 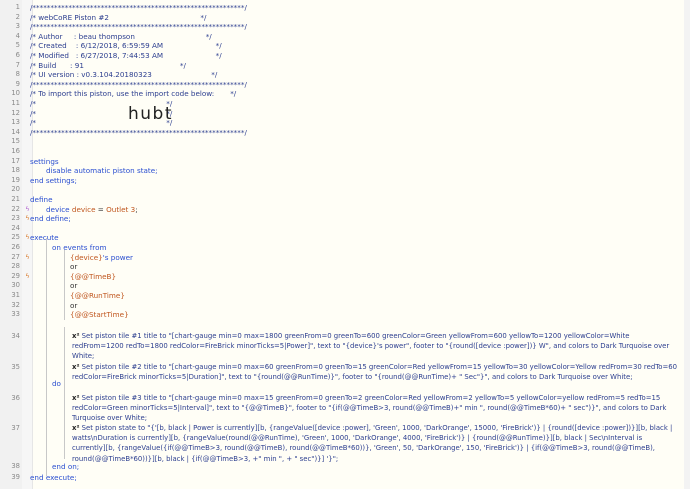 I want to click on import-code: hubt, so click(x=150, y=114).